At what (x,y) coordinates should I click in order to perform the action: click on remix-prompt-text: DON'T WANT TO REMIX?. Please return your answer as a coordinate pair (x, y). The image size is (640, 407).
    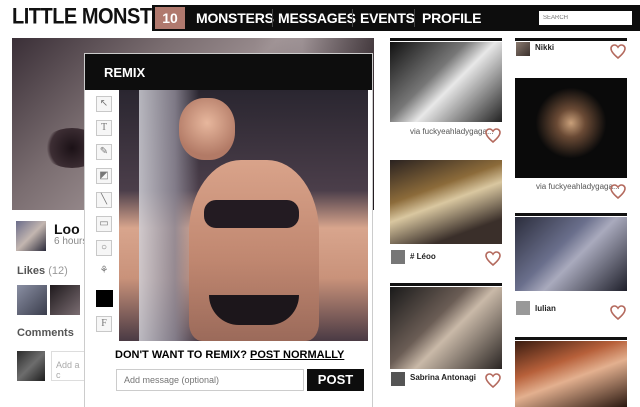
    Looking at the image, I should click on (181, 355).